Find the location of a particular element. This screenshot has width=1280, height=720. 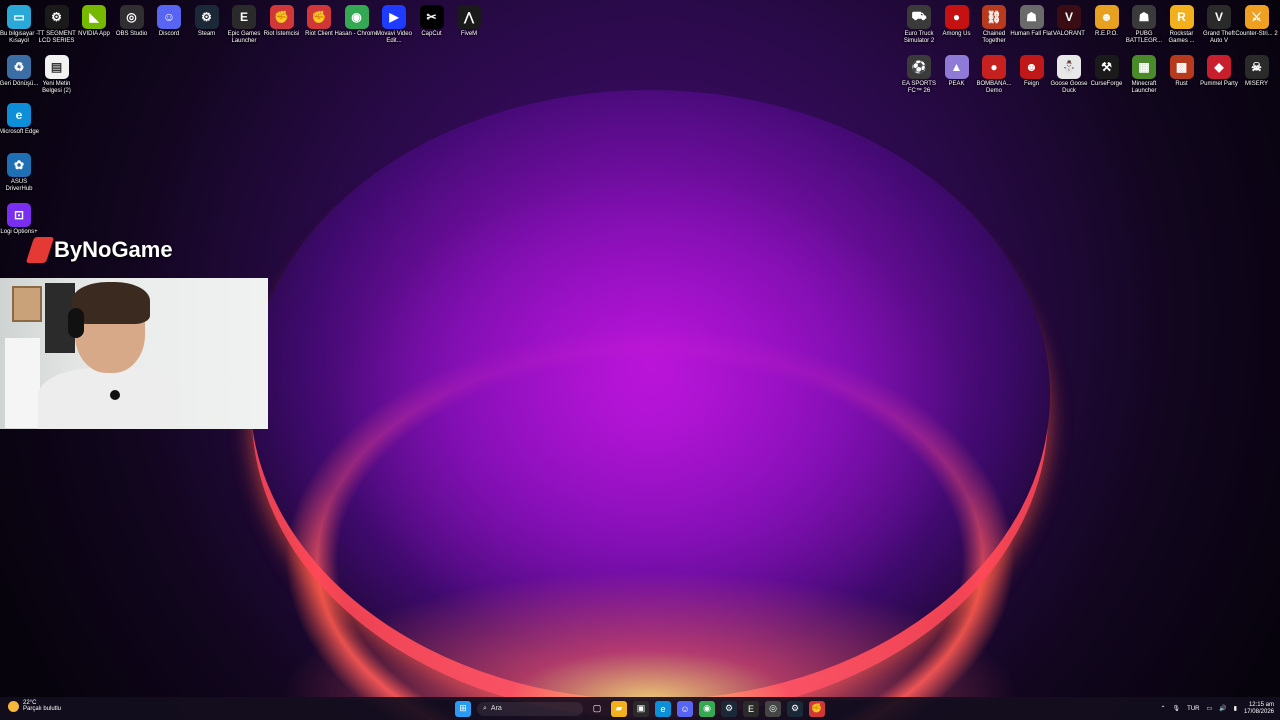

desktop-icon: ◣ NVIDIA App is located at coordinates (94, 21).